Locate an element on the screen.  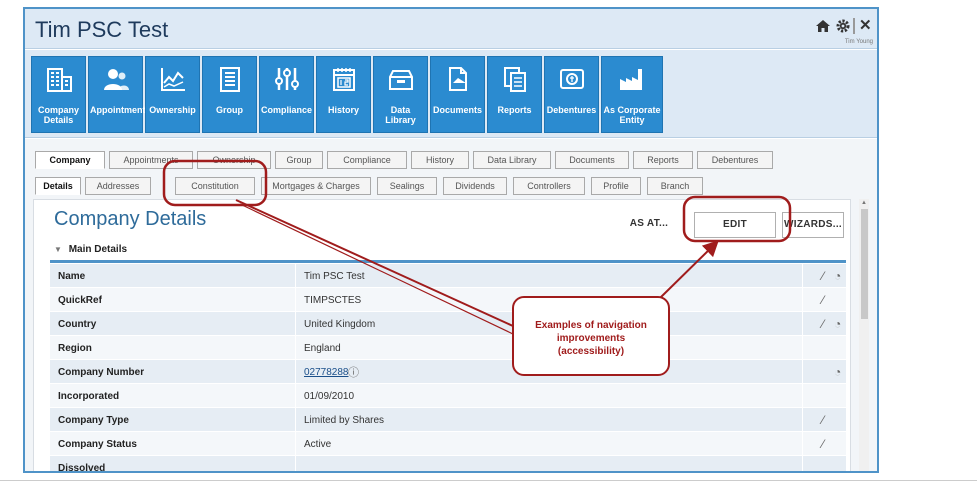
title-bar: Tim PSC Test ✕ Tim Young is located at coordinates (451, 29).